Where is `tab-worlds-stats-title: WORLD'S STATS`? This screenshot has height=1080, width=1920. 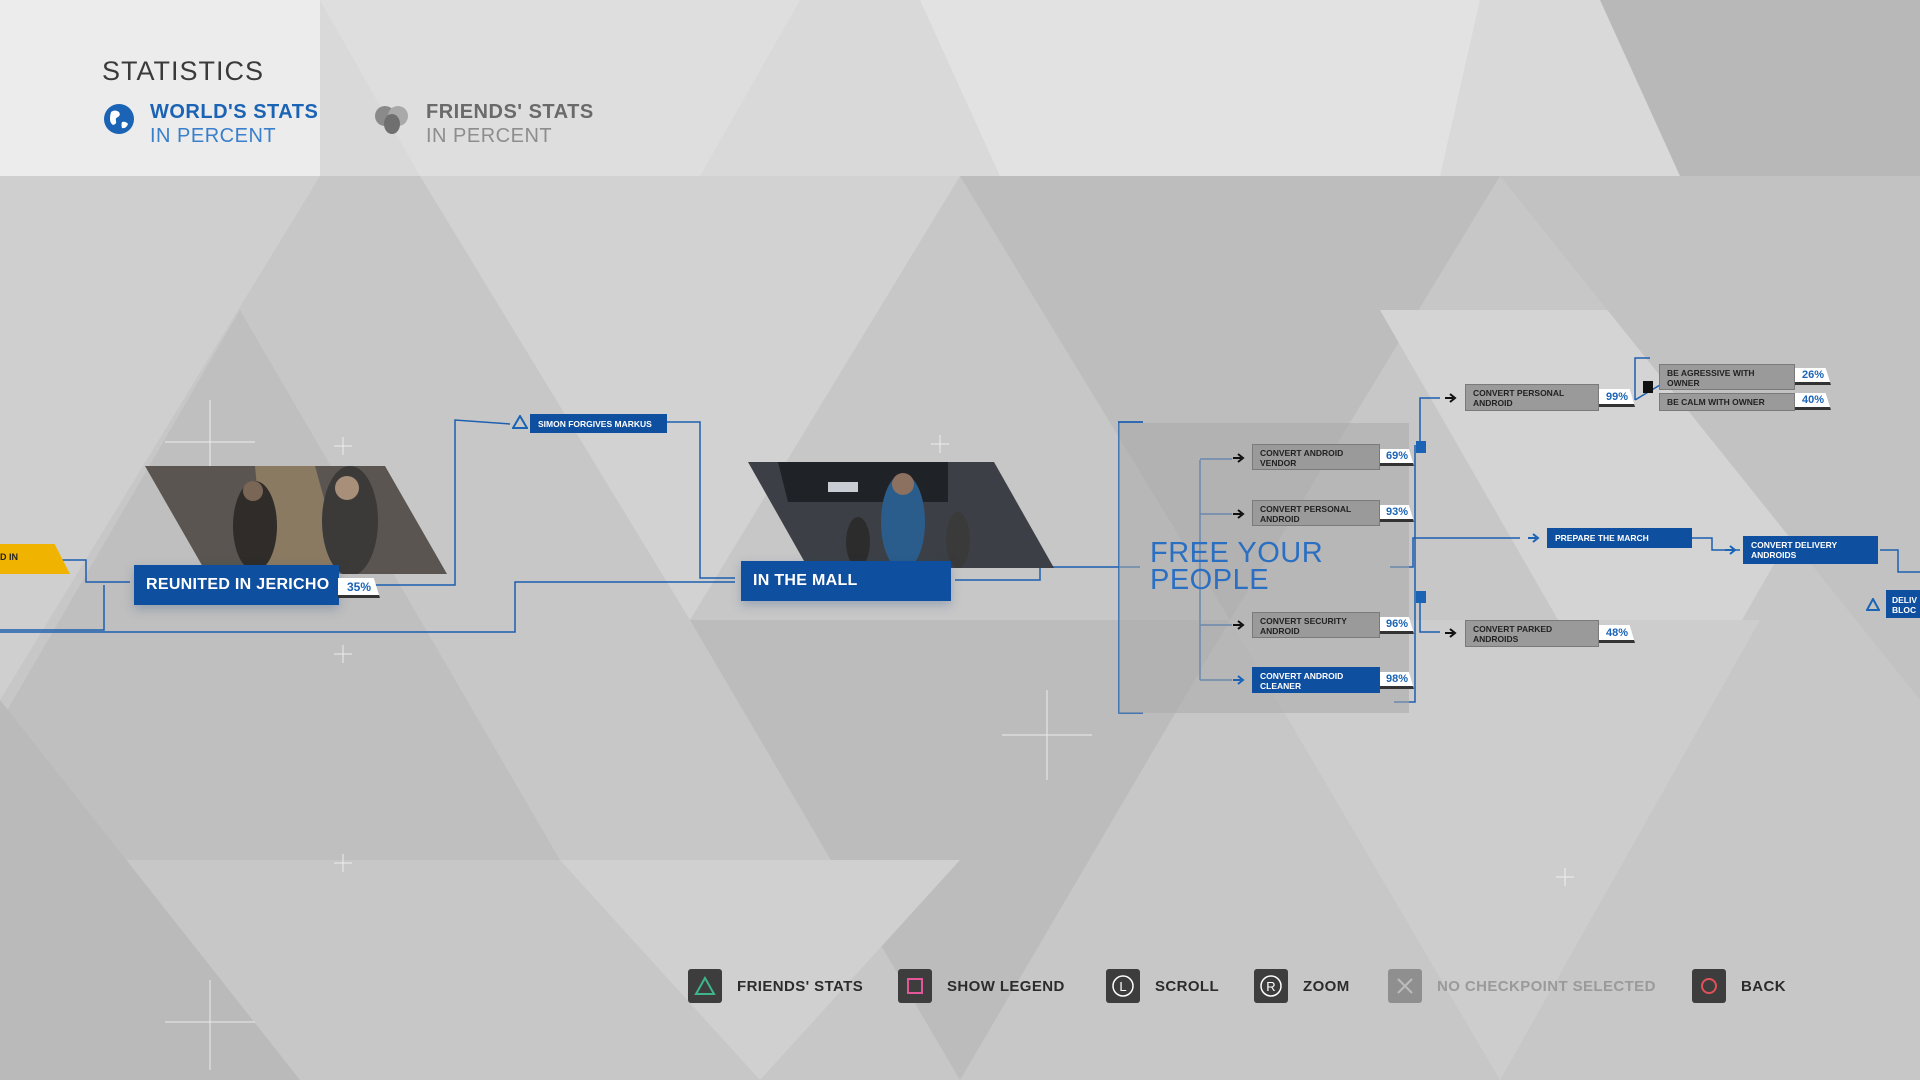 tab-worlds-stats-title: WORLD'S STATS is located at coordinates (234, 112).